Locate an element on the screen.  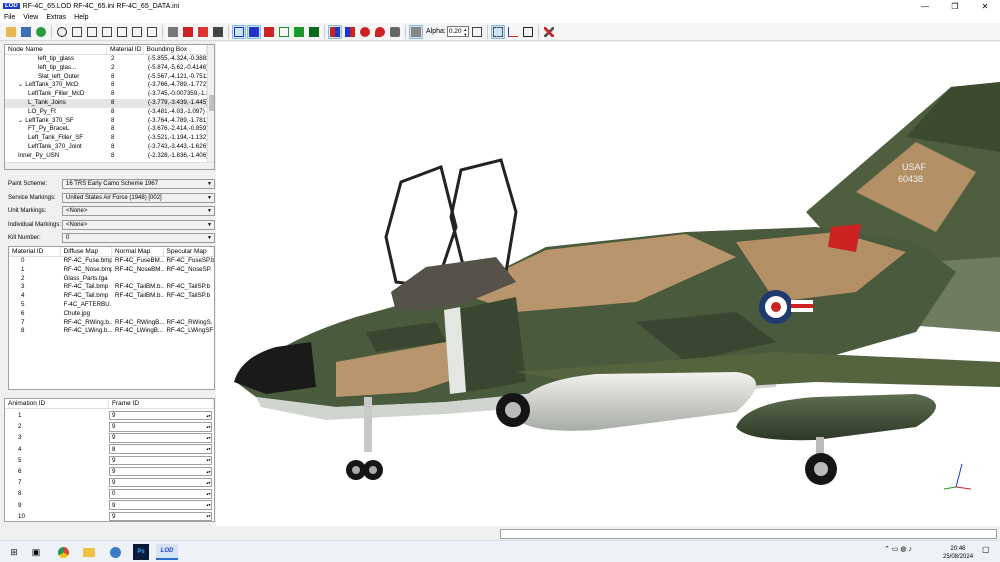
view-right-button is located at coordinates (122, 32).